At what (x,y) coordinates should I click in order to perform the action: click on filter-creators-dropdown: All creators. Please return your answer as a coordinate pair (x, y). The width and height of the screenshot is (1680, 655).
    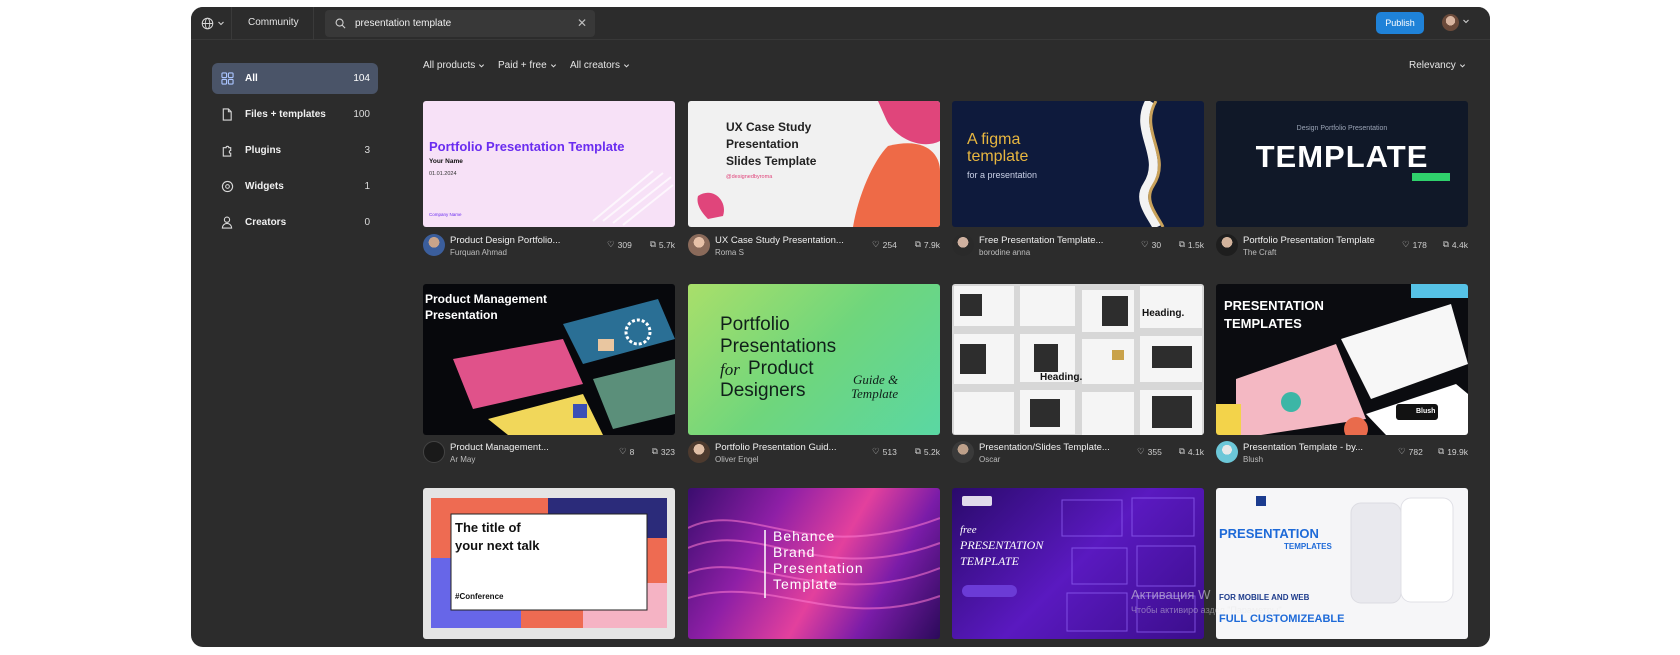
    Looking at the image, I should click on (600, 65).